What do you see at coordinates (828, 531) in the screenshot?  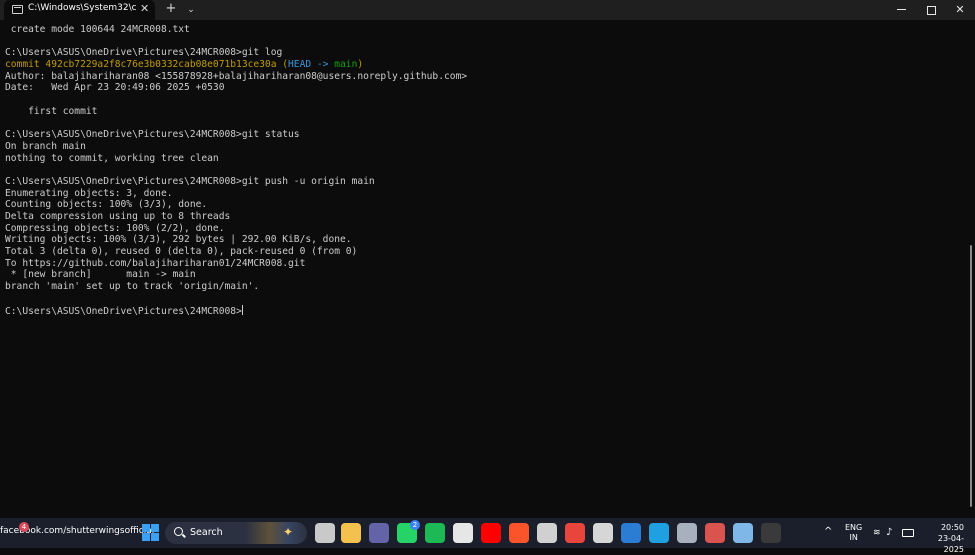 I see `chevron-up-icon: ^` at bounding box center [828, 531].